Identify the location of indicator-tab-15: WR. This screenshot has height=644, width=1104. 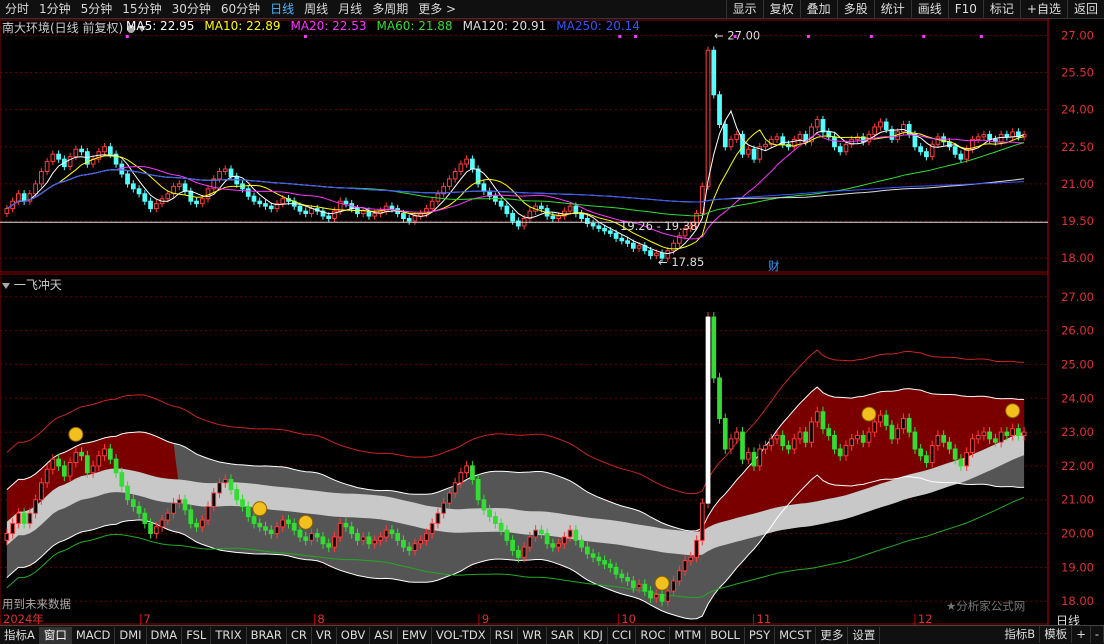
(532, 635).